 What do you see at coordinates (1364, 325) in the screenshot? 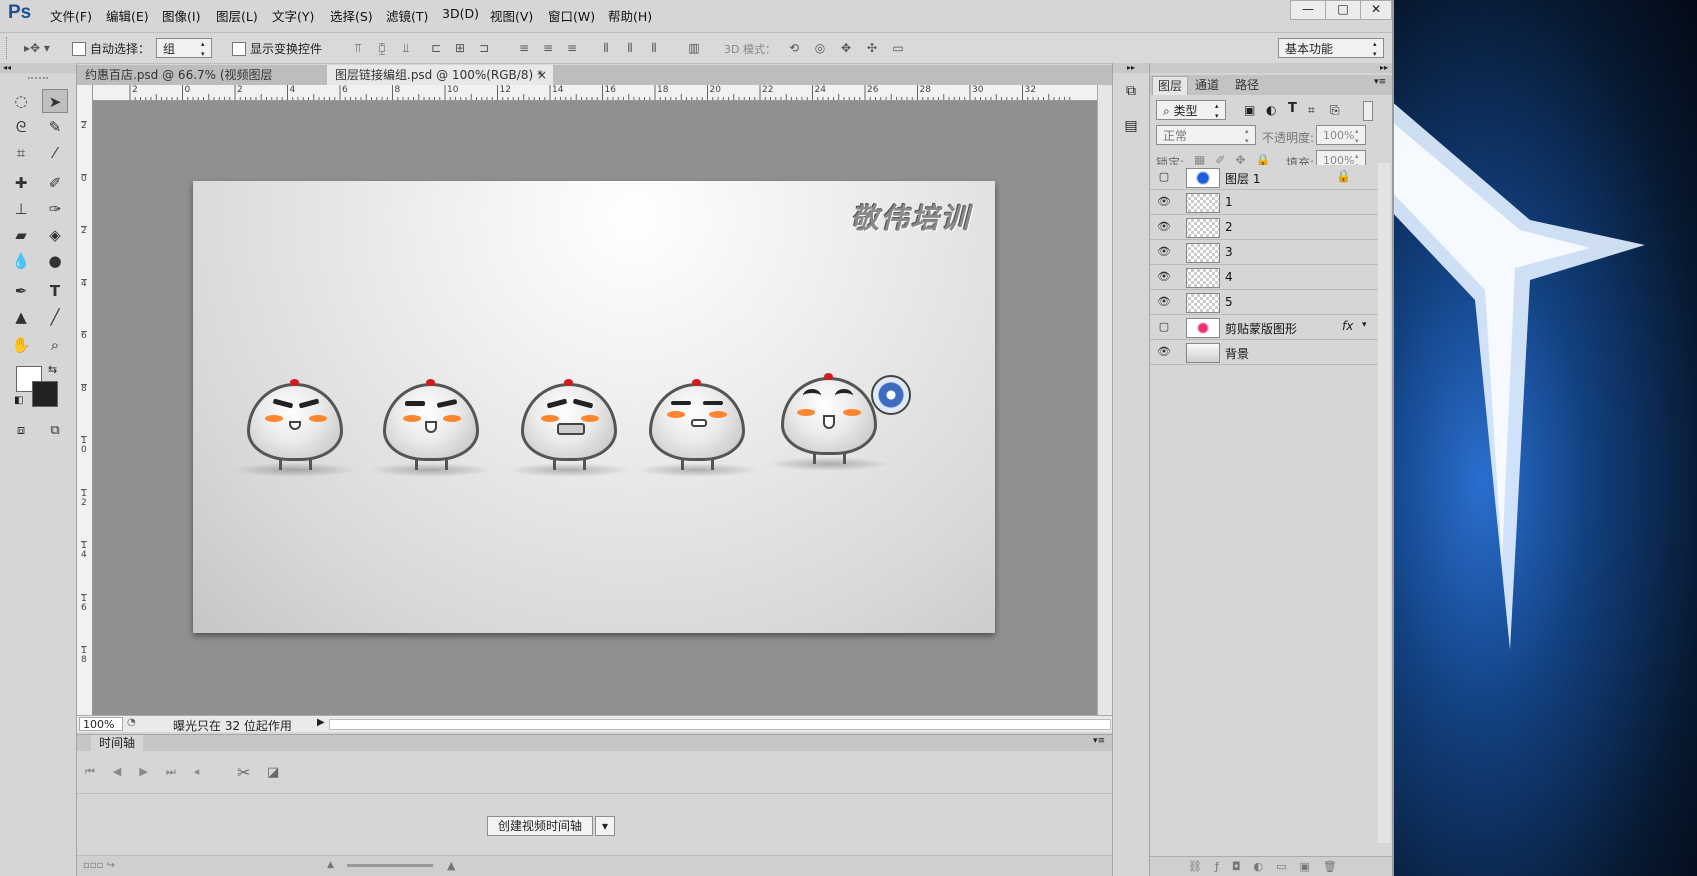
I see `expand-effects-icon: ▾` at bounding box center [1364, 325].